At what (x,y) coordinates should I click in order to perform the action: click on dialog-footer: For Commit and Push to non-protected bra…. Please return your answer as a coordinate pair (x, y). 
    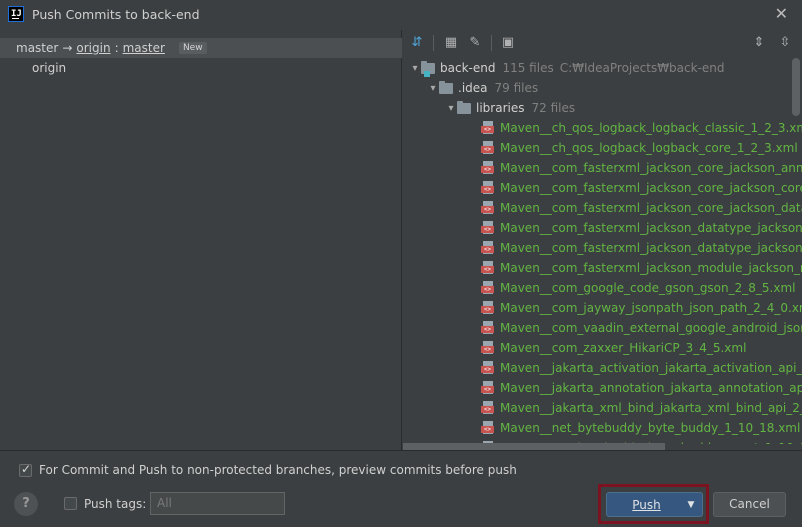
    Looking at the image, I should click on (401, 488).